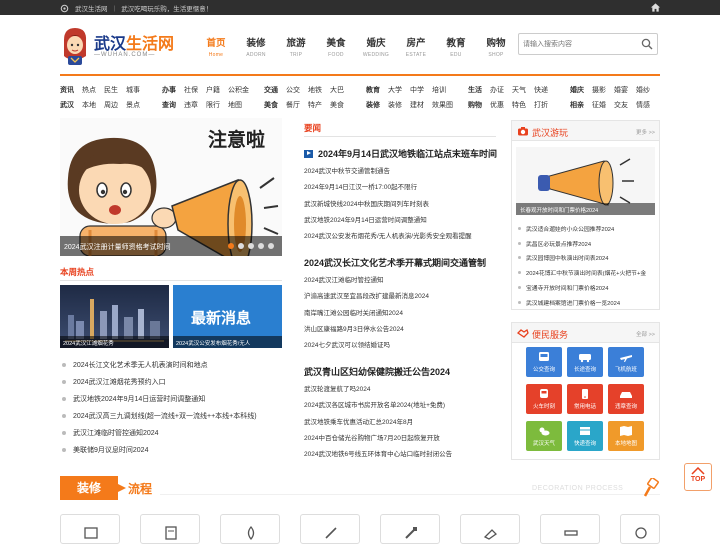  What do you see at coordinates (400, 388) in the screenshot?
I see `list-item: 武汉轮渡复航了吗2024` at bounding box center [400, 388].